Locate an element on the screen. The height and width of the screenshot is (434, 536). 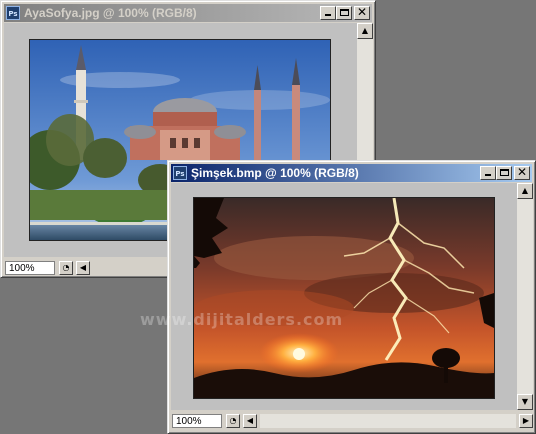
horizontal-scrollbar is located at coordinates (388, 421).